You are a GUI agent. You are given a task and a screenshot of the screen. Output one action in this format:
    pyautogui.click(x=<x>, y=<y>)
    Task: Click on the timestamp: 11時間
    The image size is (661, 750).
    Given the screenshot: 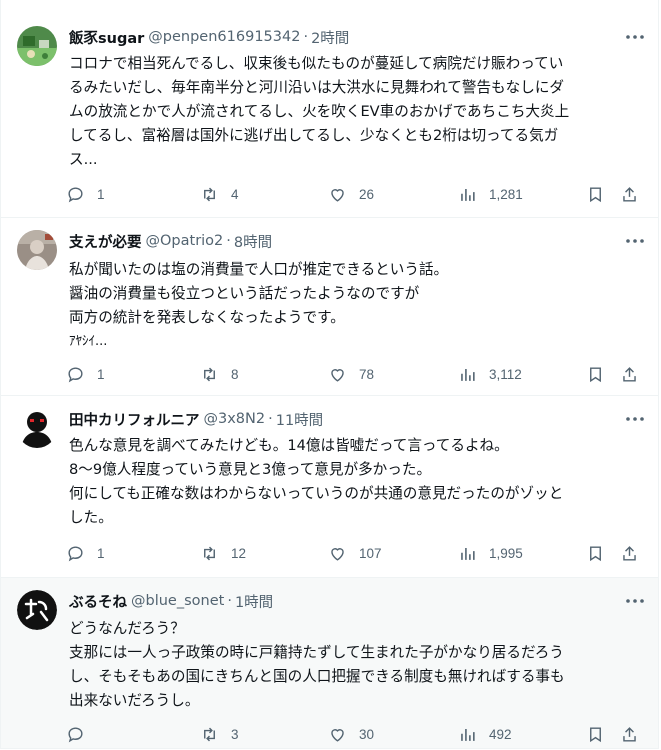 What is the action you would take?
    pyautogui.click(x=299, y=419)
    